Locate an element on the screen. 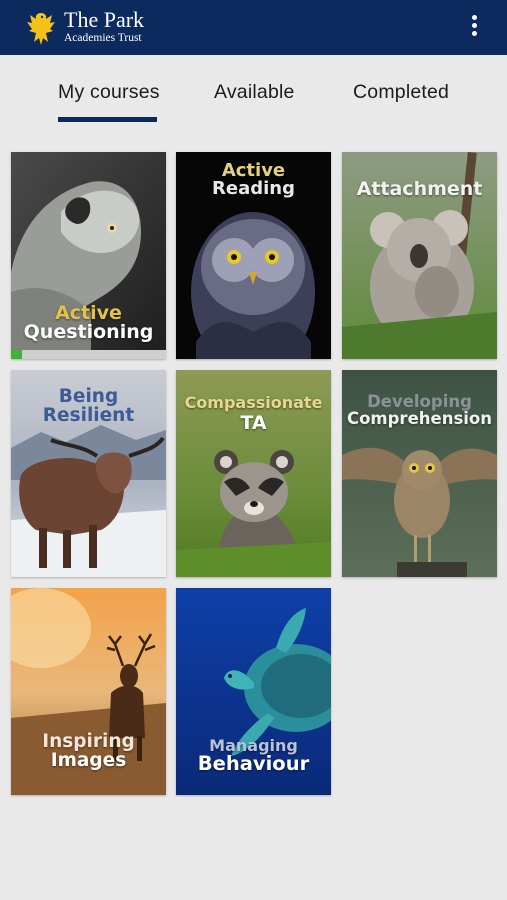 Image resolution: width=507 pixels, height=900 pixels. course-tabs: My courses Available Completed is located at coordinates (253, 90).